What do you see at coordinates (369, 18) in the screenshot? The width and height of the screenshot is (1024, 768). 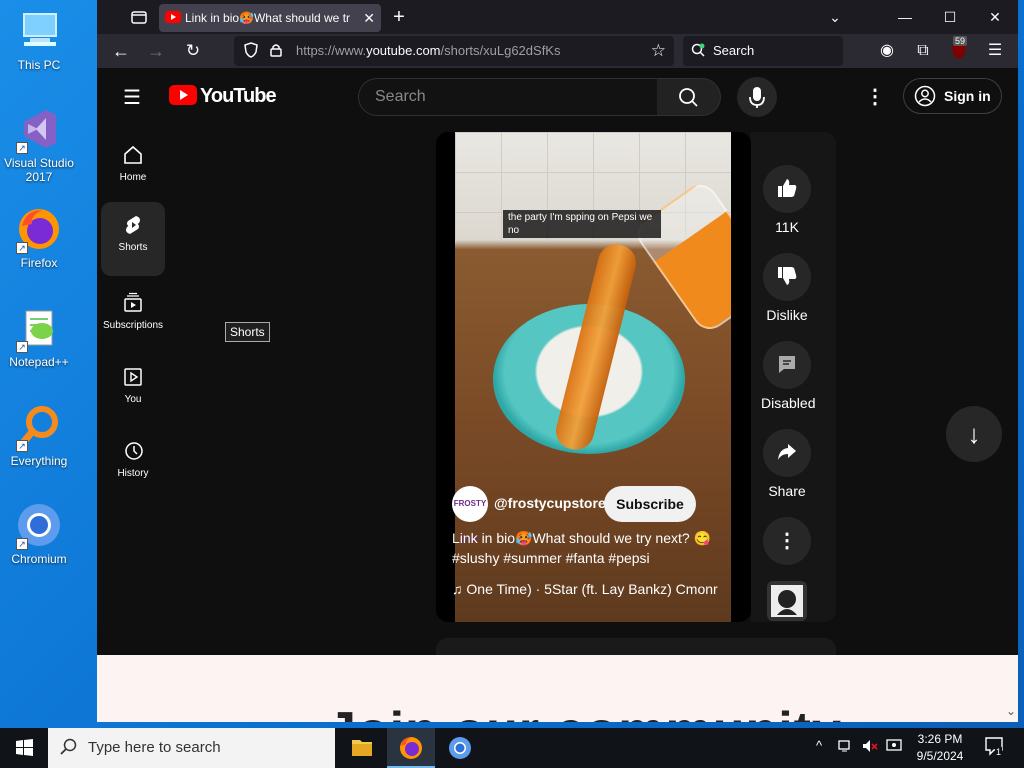 I see `tab-close-icon: ✕` at bounding box center [369, 18].